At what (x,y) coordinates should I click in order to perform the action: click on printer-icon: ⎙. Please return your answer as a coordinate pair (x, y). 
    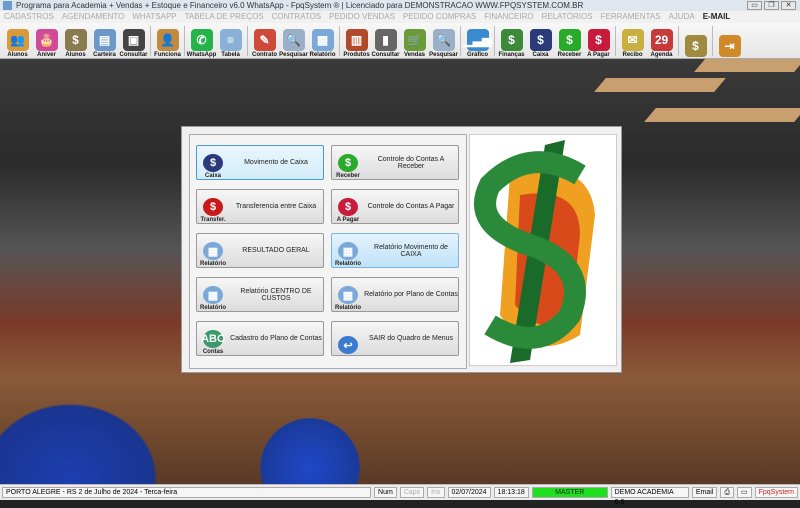
    Looking at the image, I should click on (727, 492).